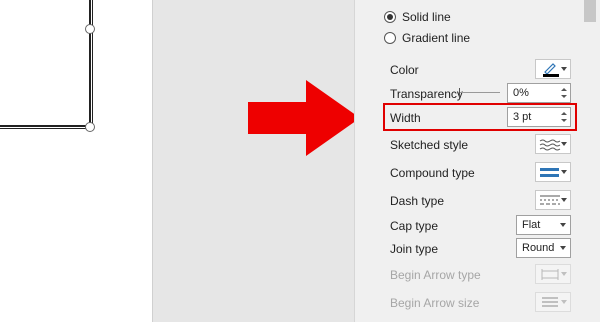 This screenshot has width=600, height=322. I want to click on width-input: 3 pt, so click(539, 117).